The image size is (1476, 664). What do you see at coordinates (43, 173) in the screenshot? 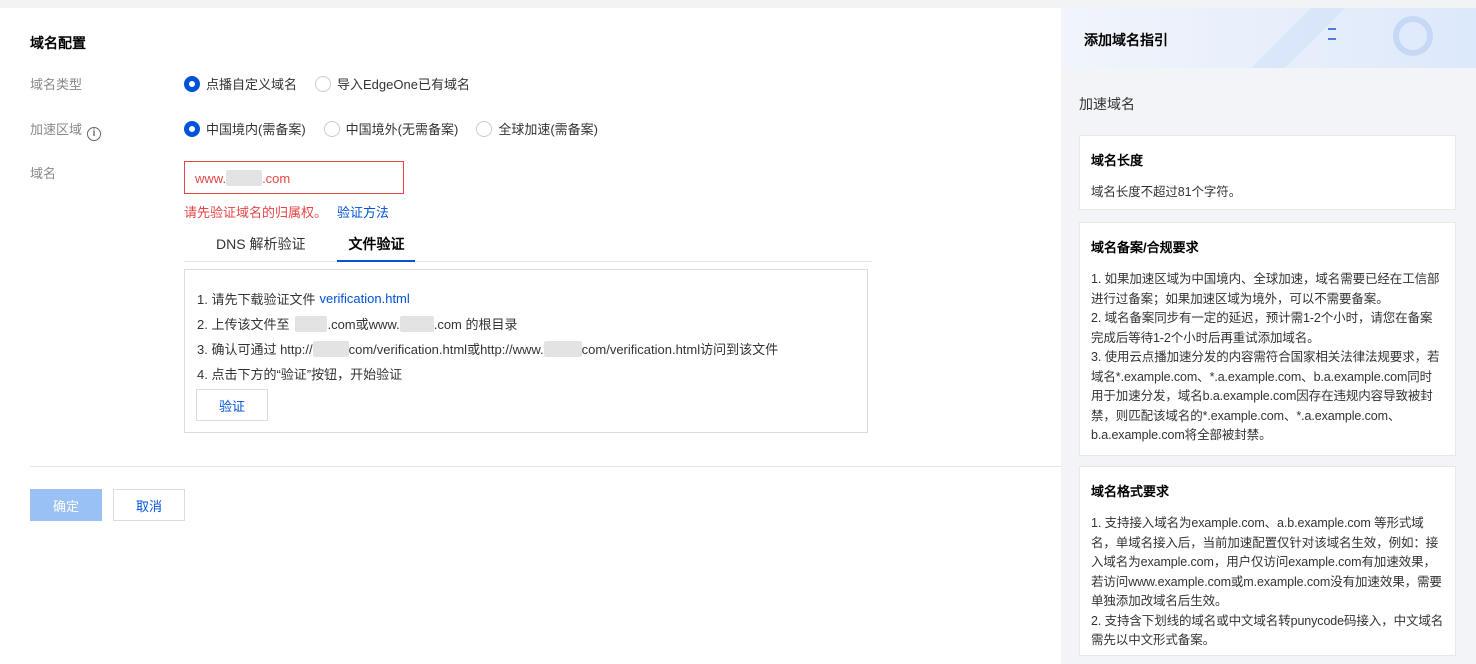
I see `domain-label: 域名` at bounding box center [43, 173].